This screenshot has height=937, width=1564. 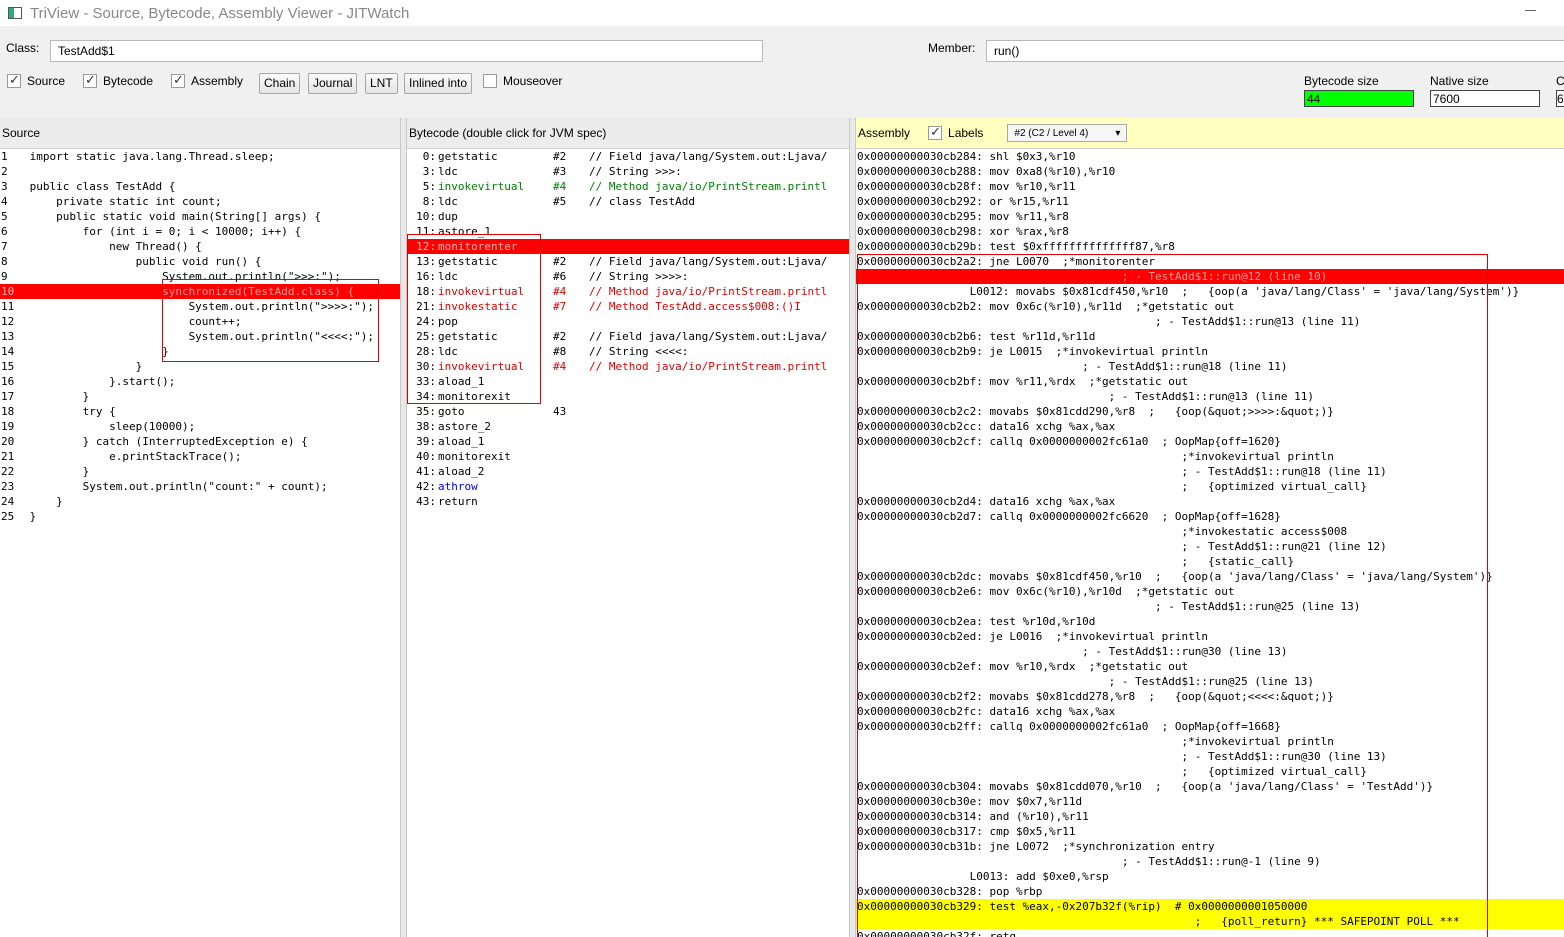 I want to click on compile-select: #2 (C2 / Level 4) ▾, so click(x=1067, y=133).